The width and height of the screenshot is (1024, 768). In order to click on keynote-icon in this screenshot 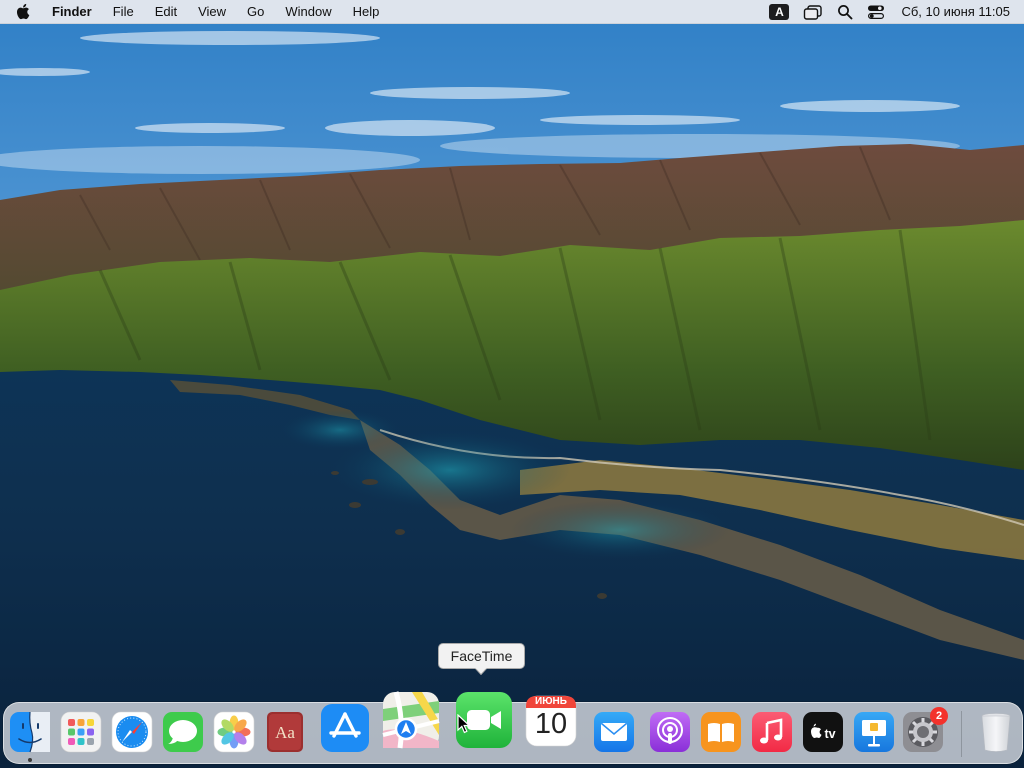, I will do `click(874, 732)`.